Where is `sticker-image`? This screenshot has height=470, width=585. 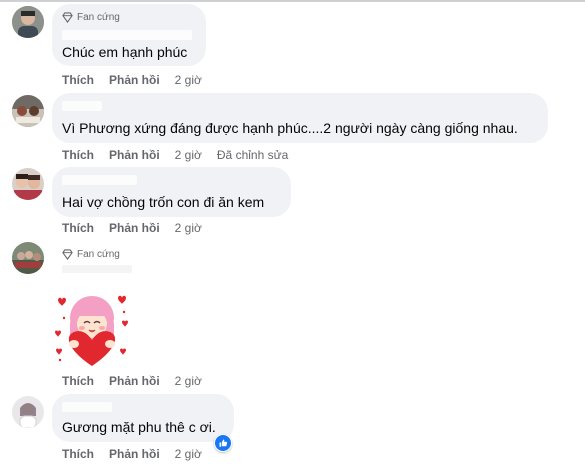
sticker-image is located at coordinates (91, 330).